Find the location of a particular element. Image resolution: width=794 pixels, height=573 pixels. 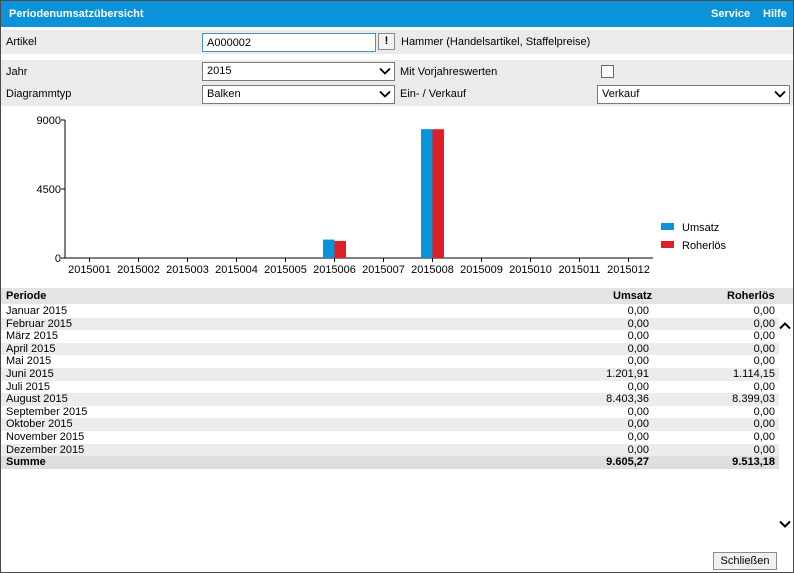

jahr-value: 2015 is located at coordinates (219, 71).